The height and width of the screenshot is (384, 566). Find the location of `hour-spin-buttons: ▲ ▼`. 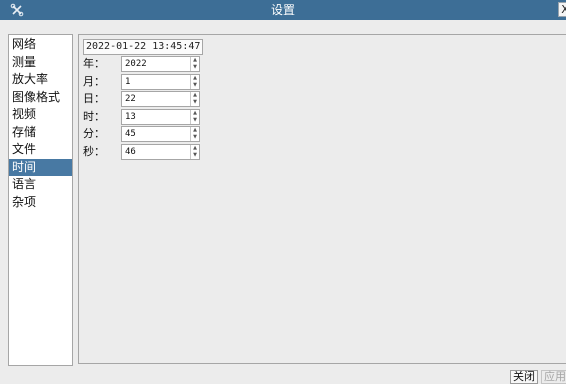

hour-spin-buttons: ▲ ▼ is located at coordinates (194, 116).